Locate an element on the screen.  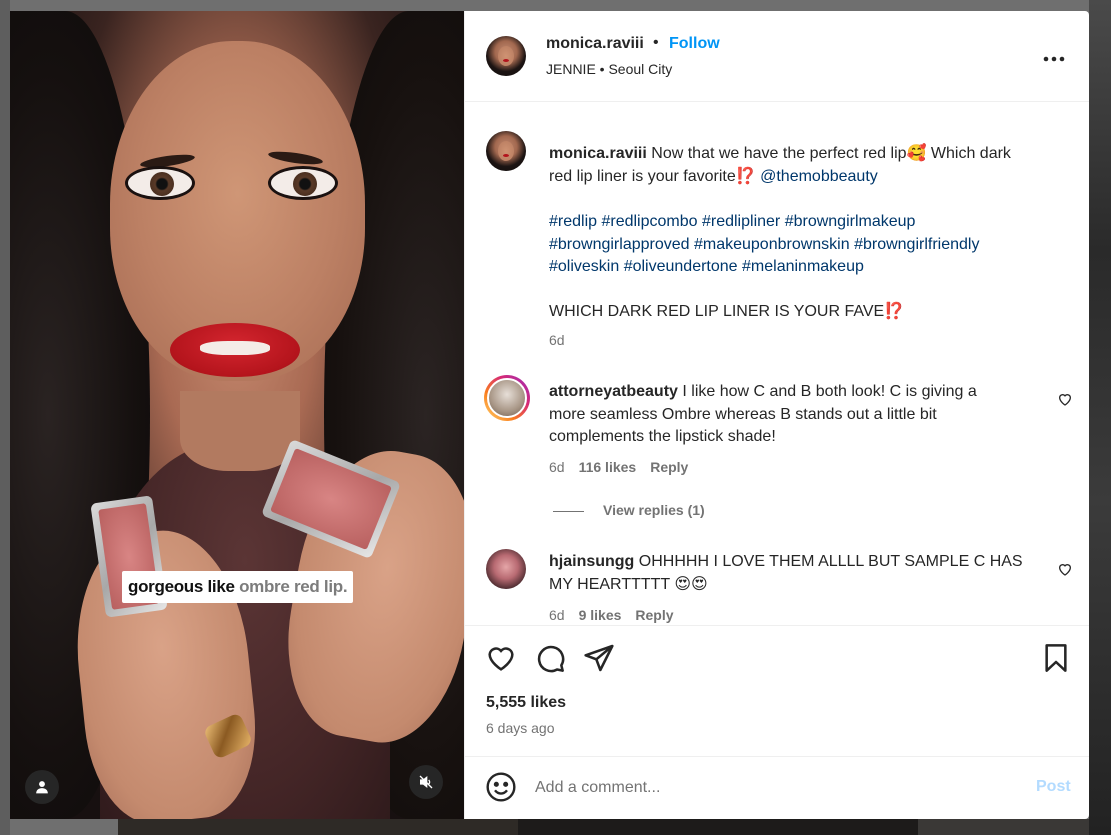
share-paper-plane-icon is located at coordinates (599, 658).